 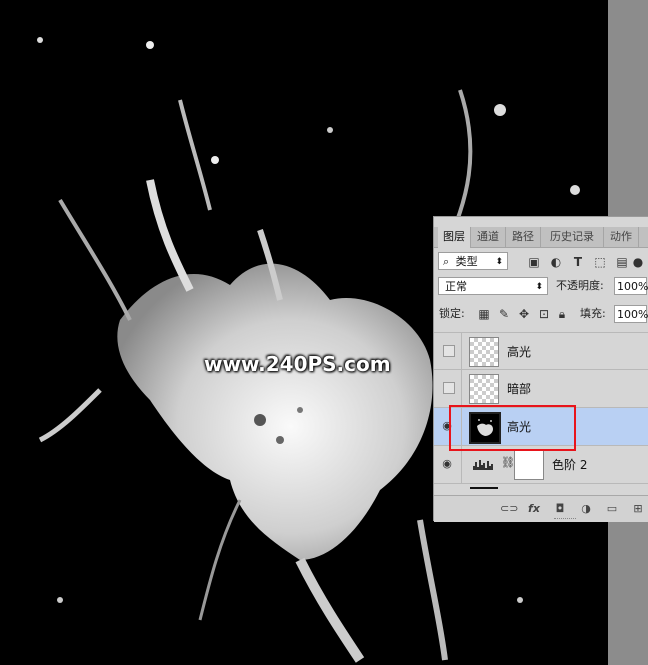 I want to click on link-layers-icon: ⊂⊃, so click(x=509, y=509).